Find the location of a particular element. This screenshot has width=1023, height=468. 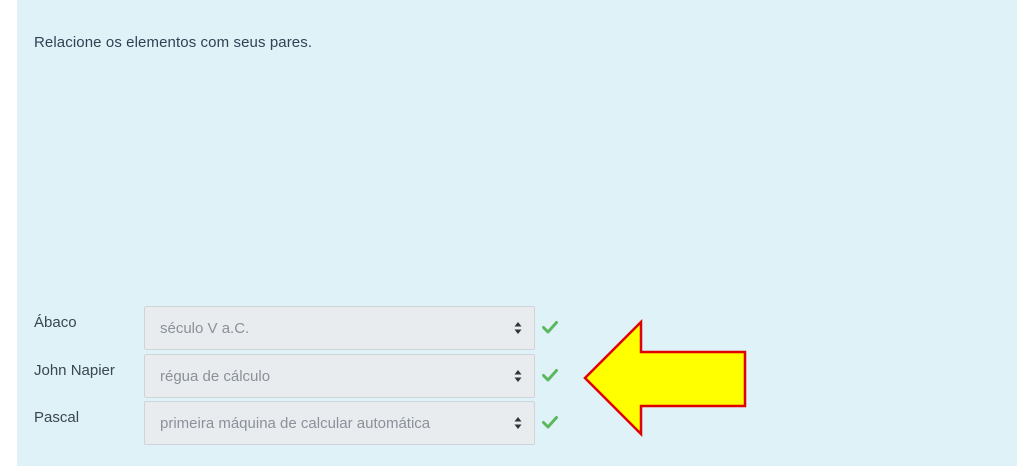

match-row: Ábaco século V a.C. is located at coordinates (314, 328).